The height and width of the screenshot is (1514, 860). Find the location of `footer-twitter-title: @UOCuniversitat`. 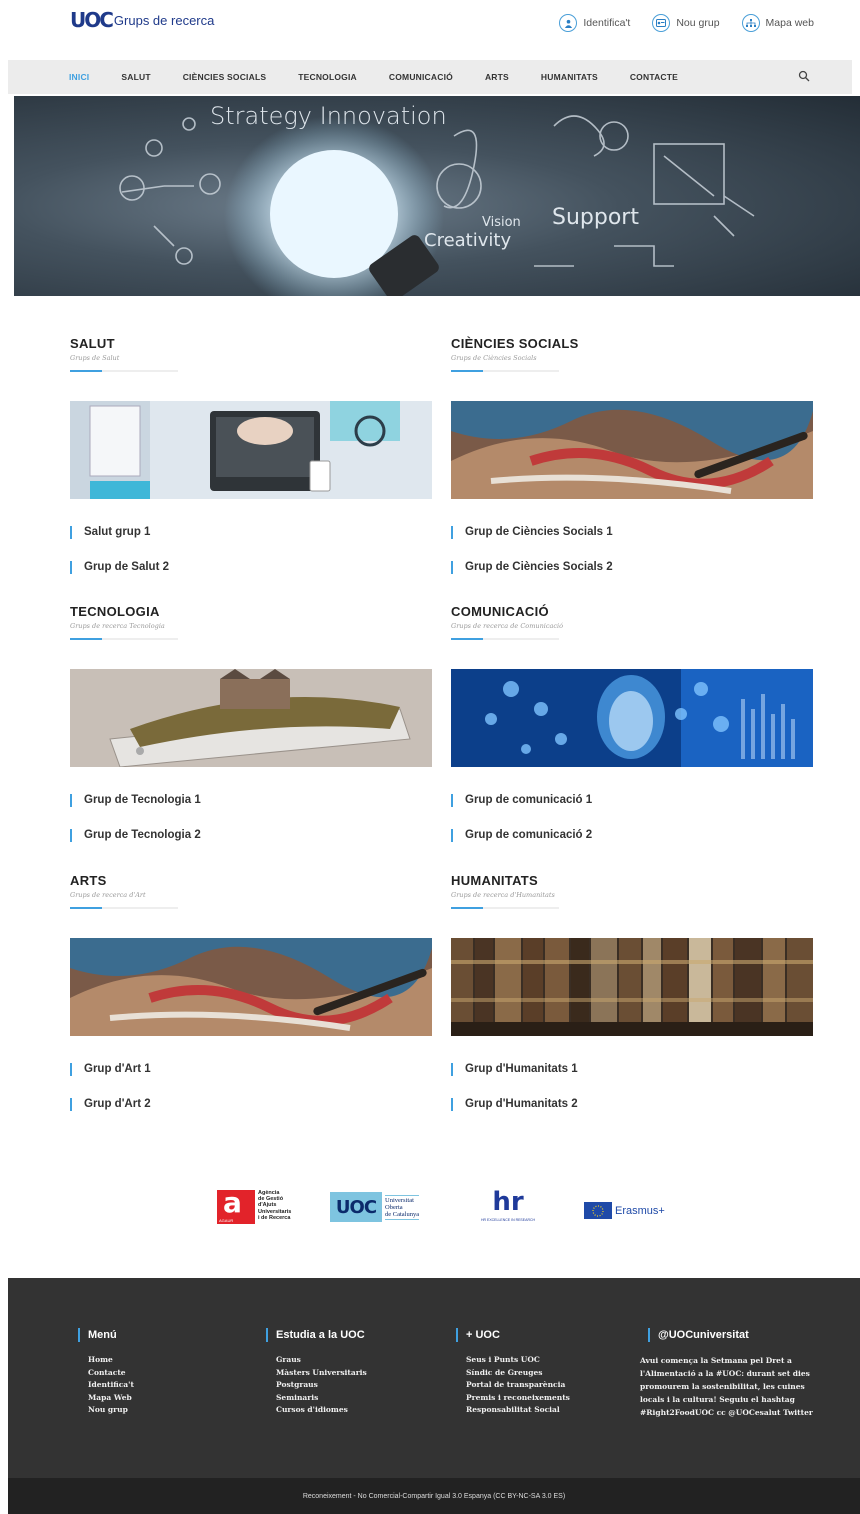

footer-twitter-title: @UOCuniversitat is located at coordinates (739, 1335).